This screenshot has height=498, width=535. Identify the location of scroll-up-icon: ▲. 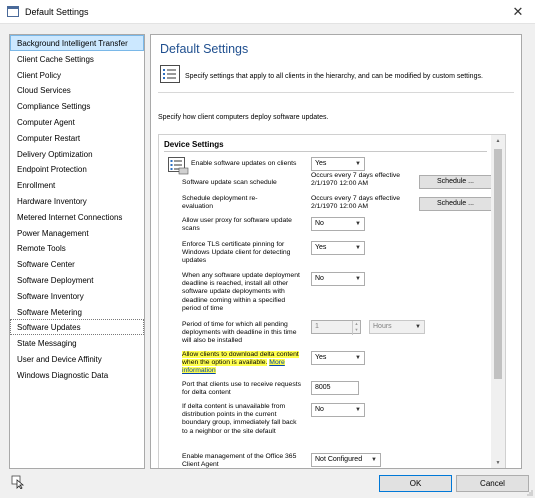
(498, 141).